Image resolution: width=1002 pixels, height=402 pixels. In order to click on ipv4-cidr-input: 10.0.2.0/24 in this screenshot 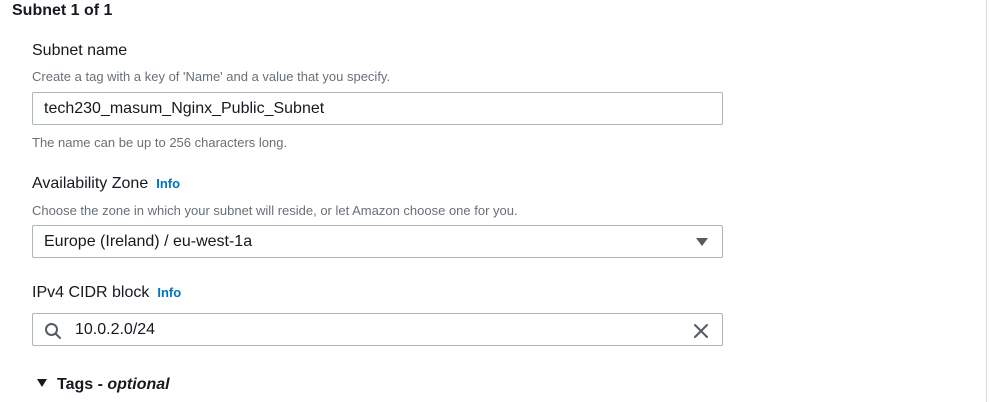, I will do `click(377, 329)`.